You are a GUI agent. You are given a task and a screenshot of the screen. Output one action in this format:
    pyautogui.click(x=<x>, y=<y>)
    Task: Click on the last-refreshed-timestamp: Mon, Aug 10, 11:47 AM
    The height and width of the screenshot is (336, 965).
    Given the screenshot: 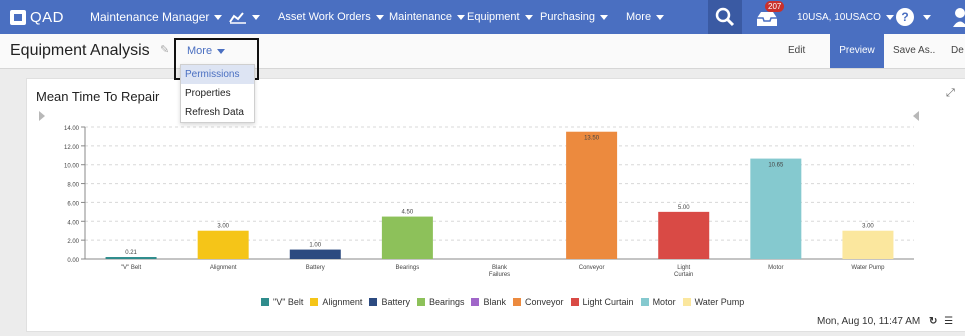 What is the action you would take?
    pyautogui.click(x=869, y=321)
    